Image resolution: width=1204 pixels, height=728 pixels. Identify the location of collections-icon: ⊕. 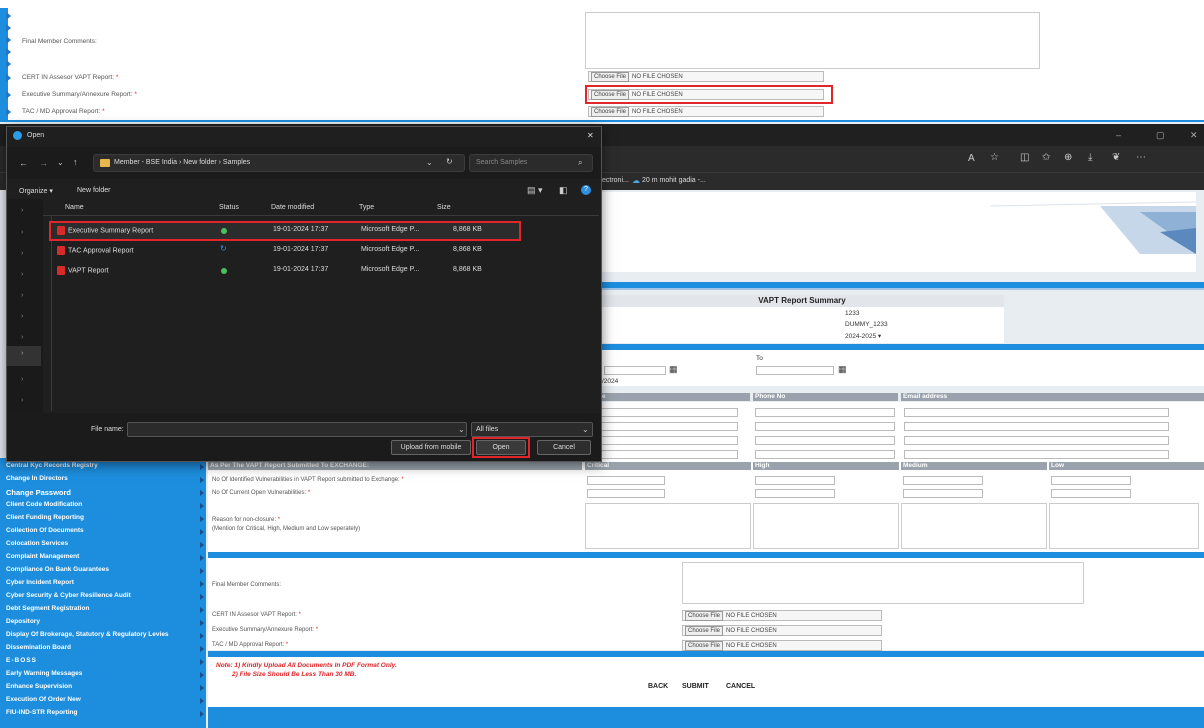
(1068, 157).